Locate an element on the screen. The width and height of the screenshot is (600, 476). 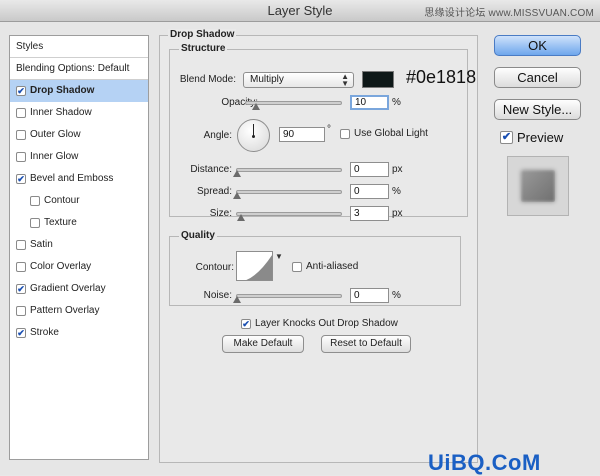
style-item-label: Texture is located at coordinates (60, 222).